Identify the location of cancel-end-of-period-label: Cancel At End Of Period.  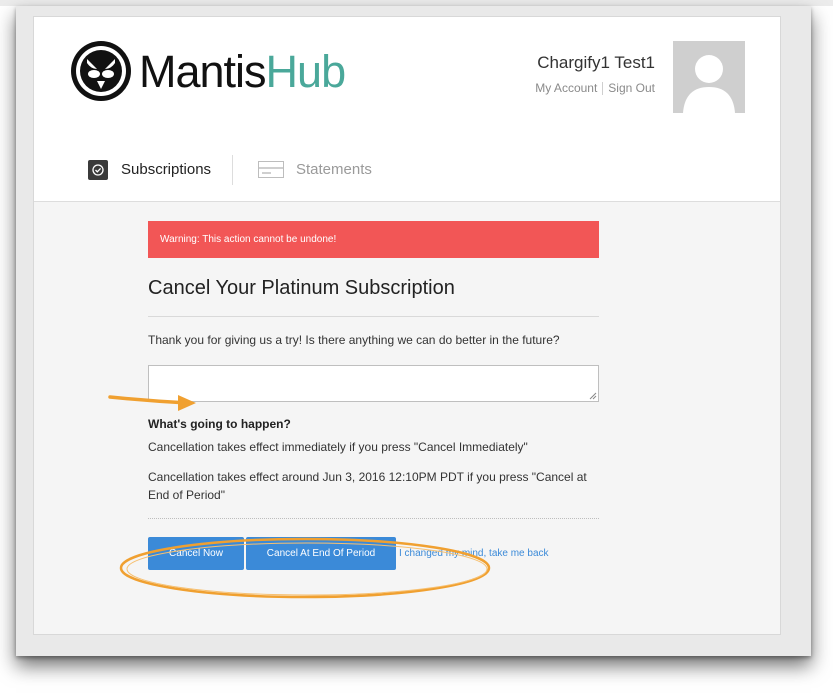
(321, 553).